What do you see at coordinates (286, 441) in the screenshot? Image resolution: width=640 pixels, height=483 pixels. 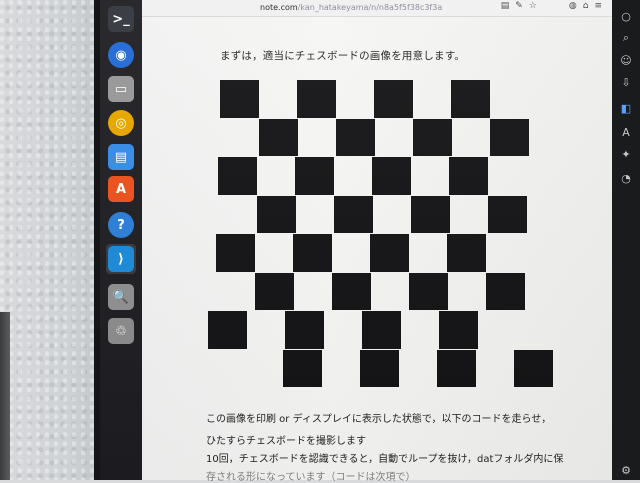 I see `article-paragraph-2: ひたすらチェスボードを撮影します` at bounding box center [286, 441].